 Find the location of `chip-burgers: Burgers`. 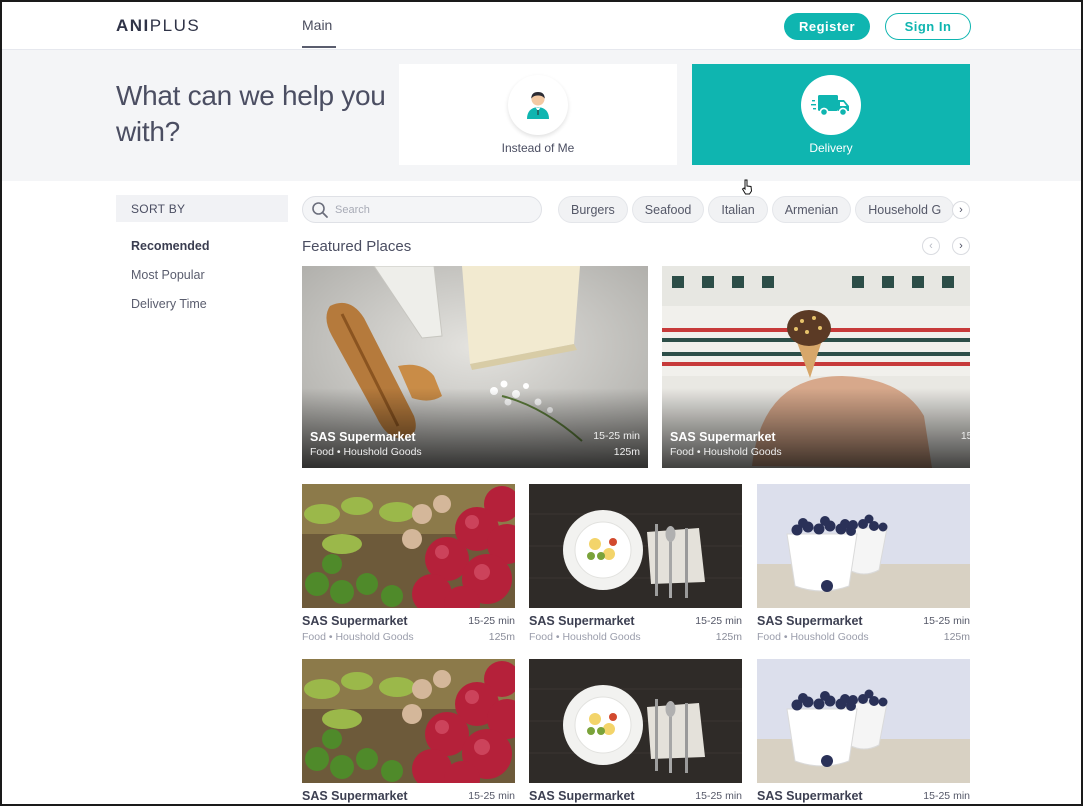

chip-burgers: Burgers is located at coordinates (593, 209).